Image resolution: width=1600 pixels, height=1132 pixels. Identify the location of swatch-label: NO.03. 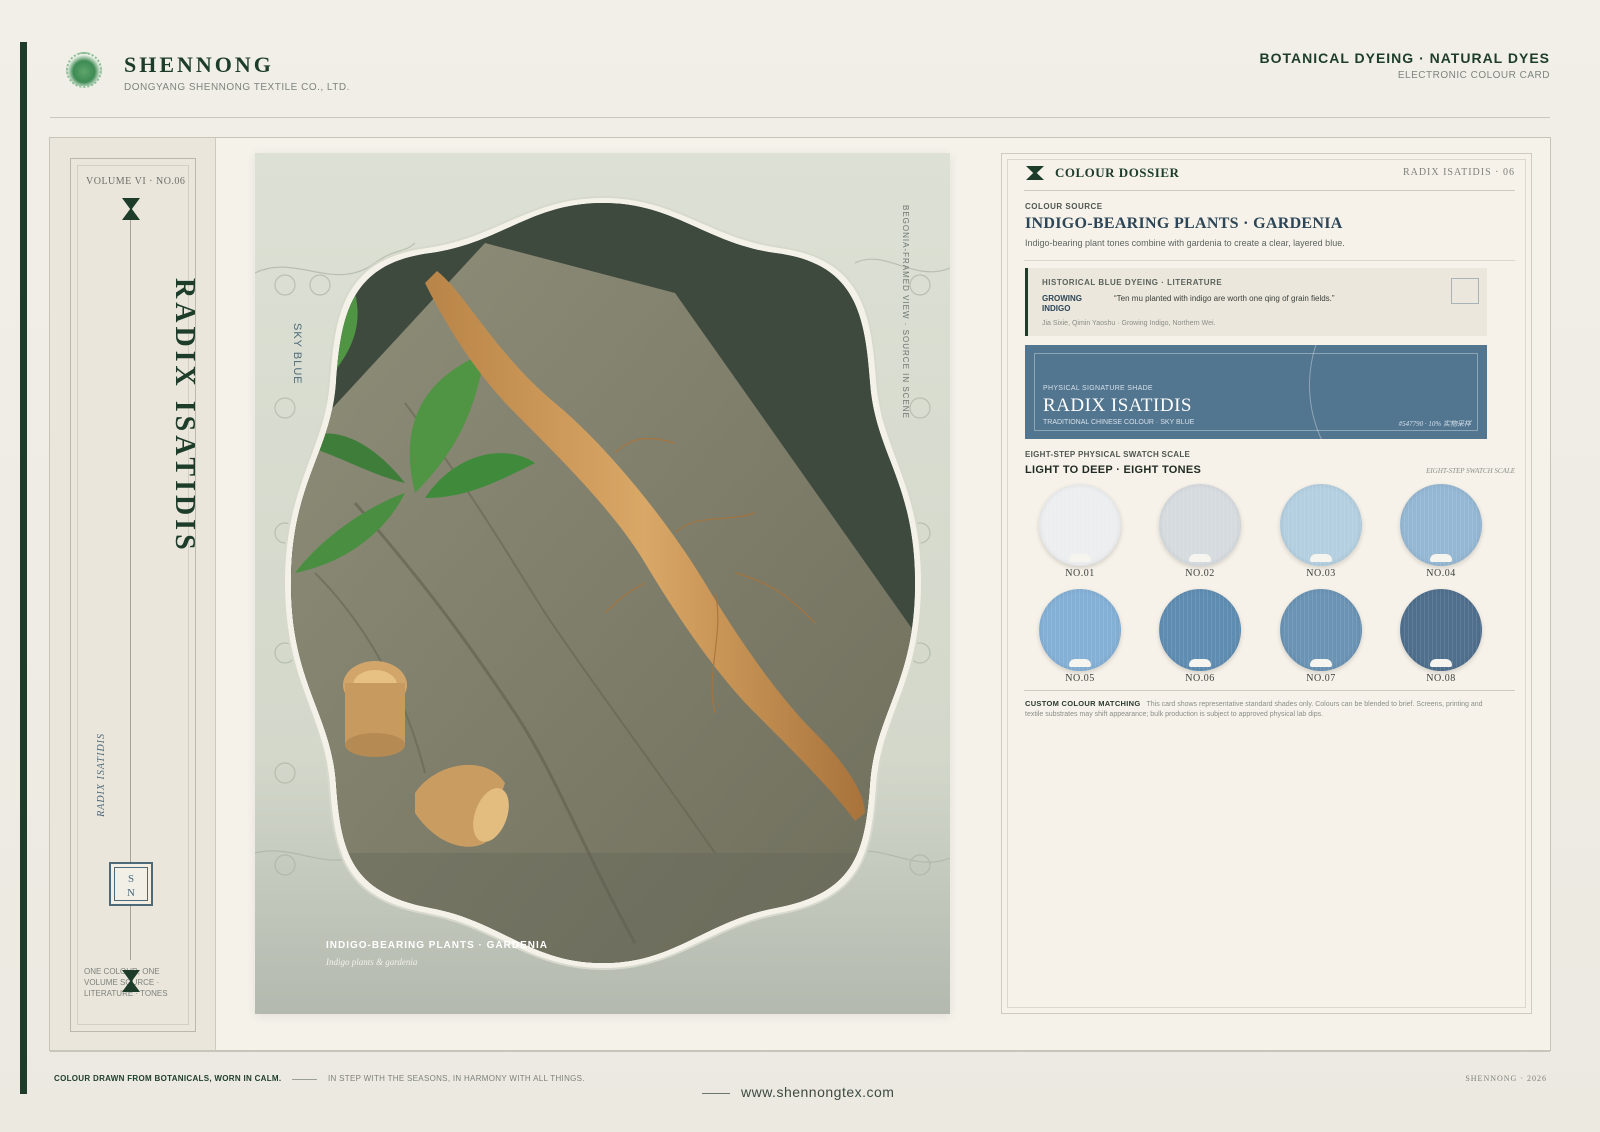
(1321, 573).